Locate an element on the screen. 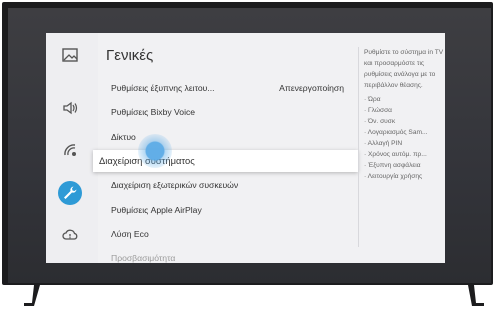 This screenshot has height=314, width=500. menu-item-label: Δίκτυο is located at coordinates (123, 137).